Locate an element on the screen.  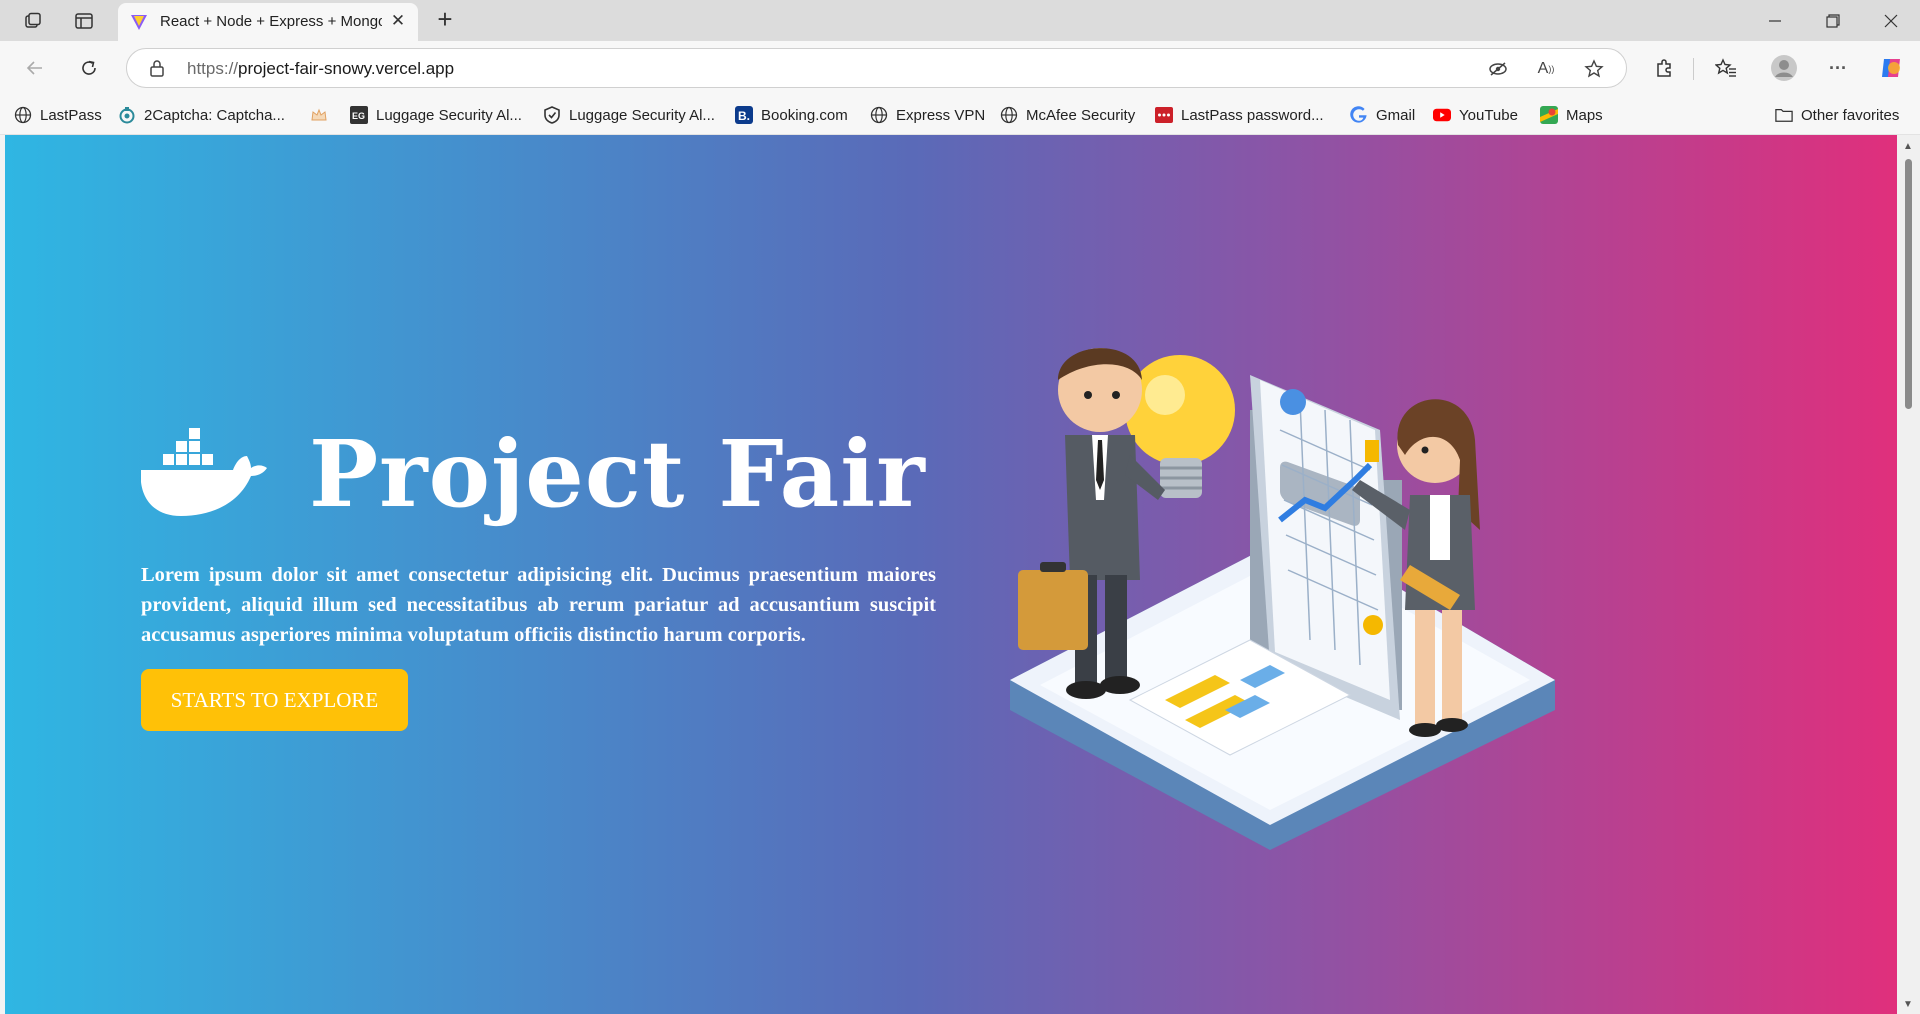
close-window-icon is located at coordinates (1891, 21).